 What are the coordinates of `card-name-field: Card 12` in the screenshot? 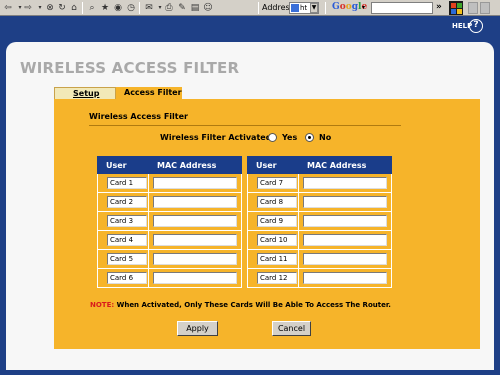 It's located at (277, 278).